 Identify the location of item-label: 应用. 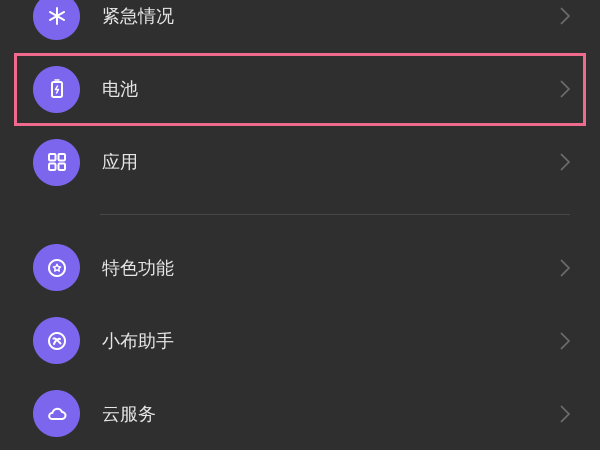
(120, 162).